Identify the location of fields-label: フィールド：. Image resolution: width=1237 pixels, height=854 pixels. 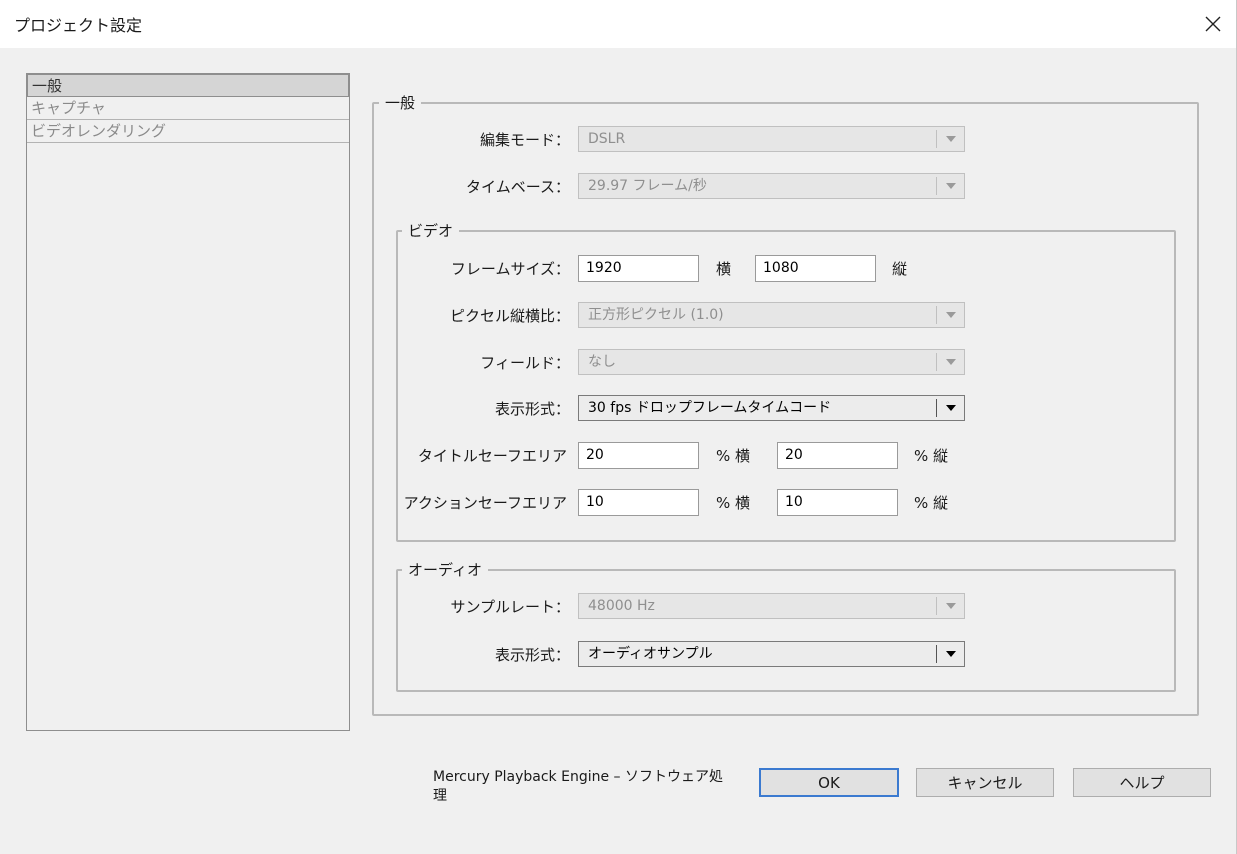
(525, 363).